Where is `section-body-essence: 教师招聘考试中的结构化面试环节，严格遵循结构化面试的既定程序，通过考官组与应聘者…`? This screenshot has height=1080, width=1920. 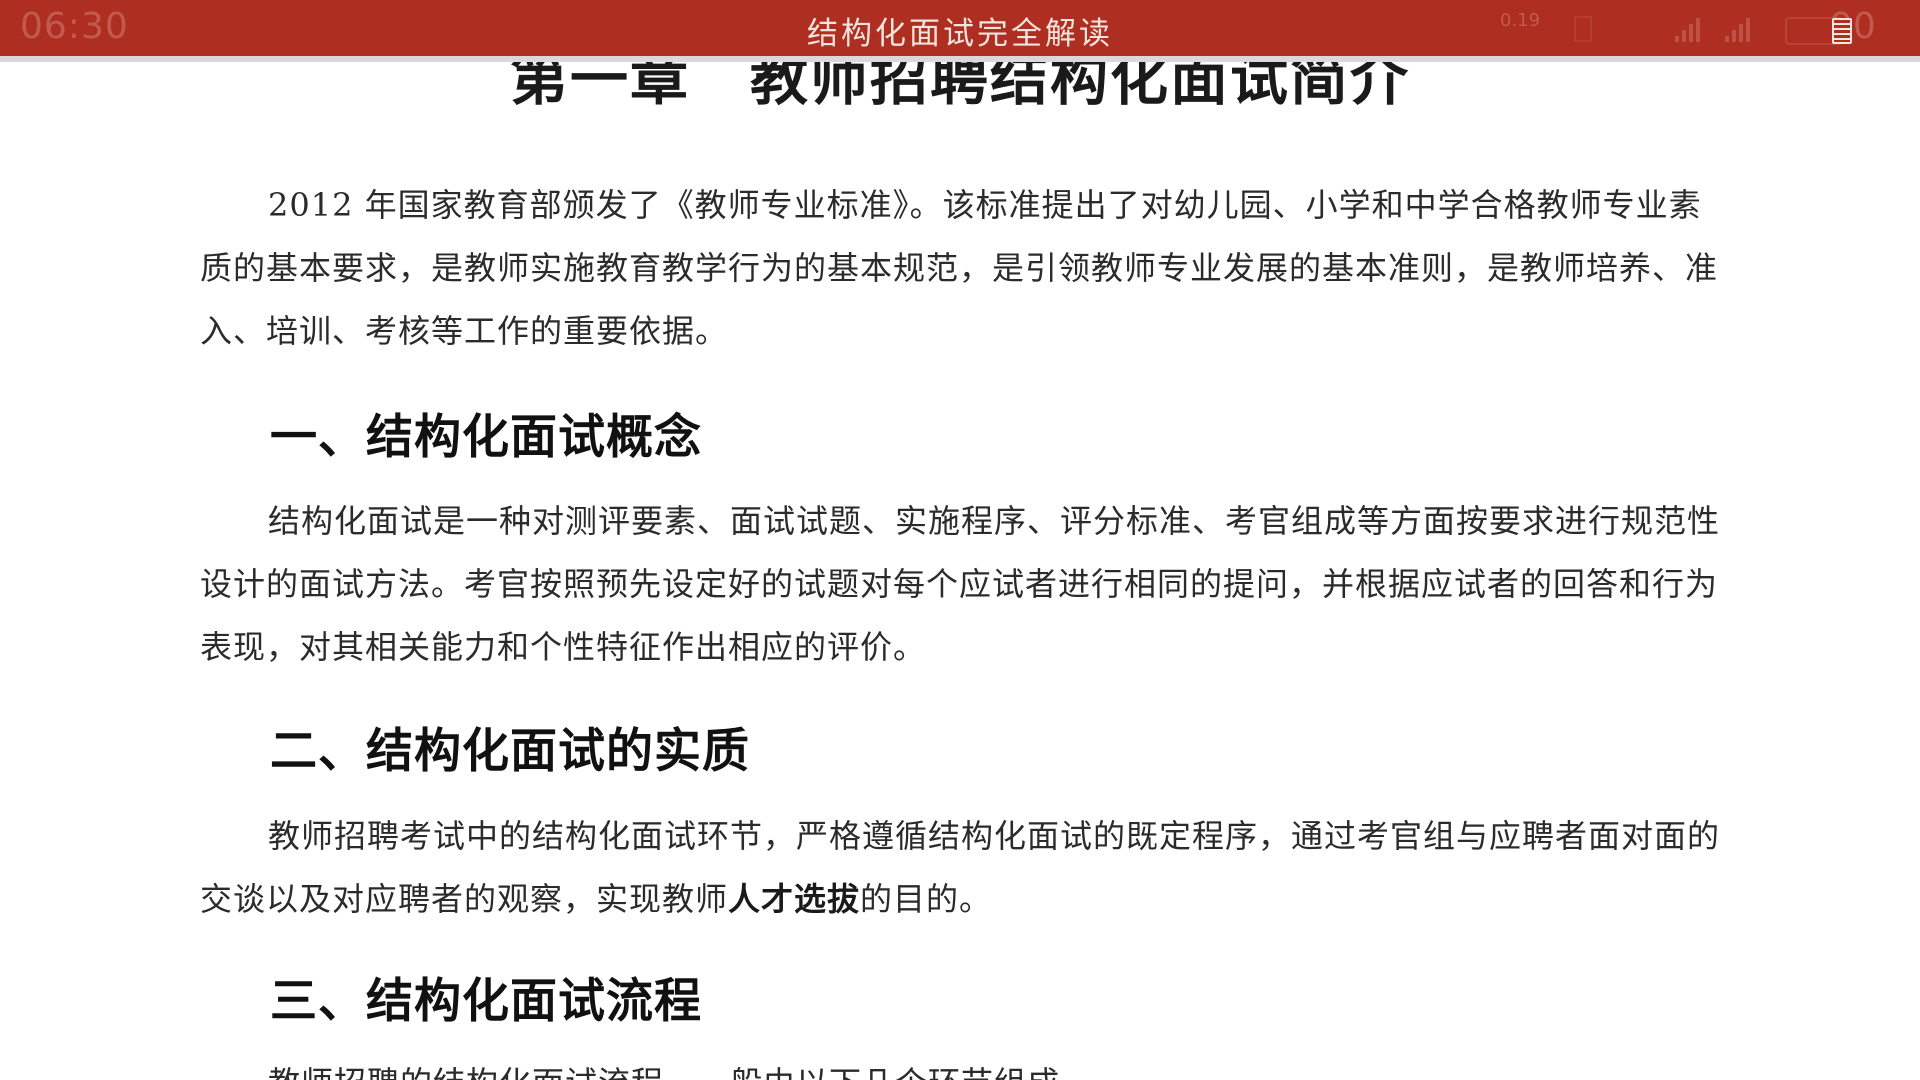
section-body-essence: 教师招聘考试中的结构化面试环节，严格遵循结构化面试的既定程序，通过考官组与应聘者… is located at coordinates (965, 868).